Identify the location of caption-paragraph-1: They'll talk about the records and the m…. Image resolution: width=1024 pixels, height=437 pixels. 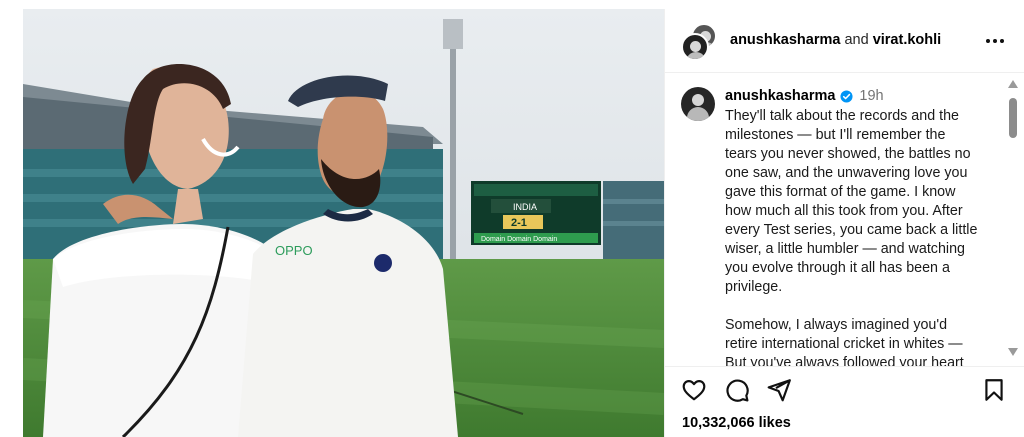
(851, 201).